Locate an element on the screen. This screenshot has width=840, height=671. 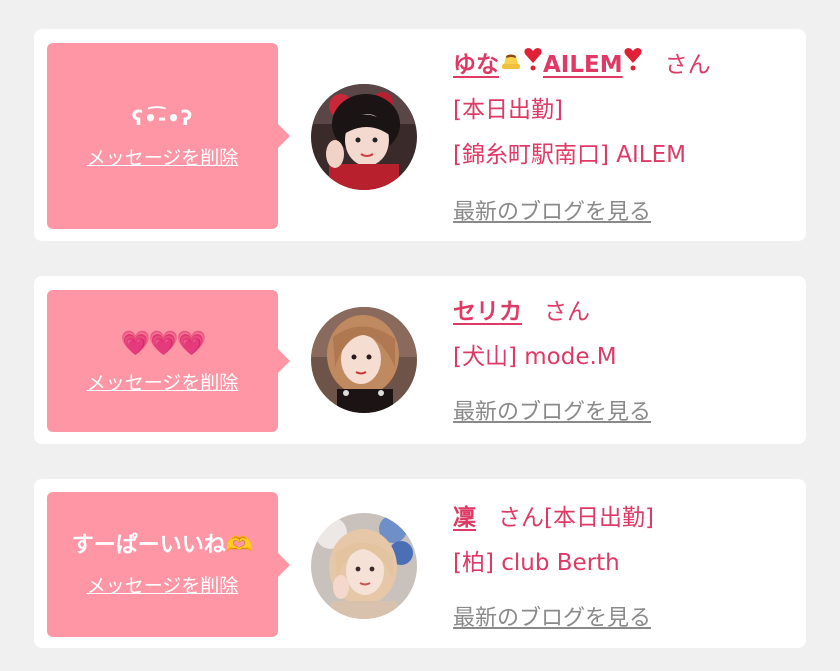
name-row: ゆな AILEM さん is located at coordinates (624, 65).